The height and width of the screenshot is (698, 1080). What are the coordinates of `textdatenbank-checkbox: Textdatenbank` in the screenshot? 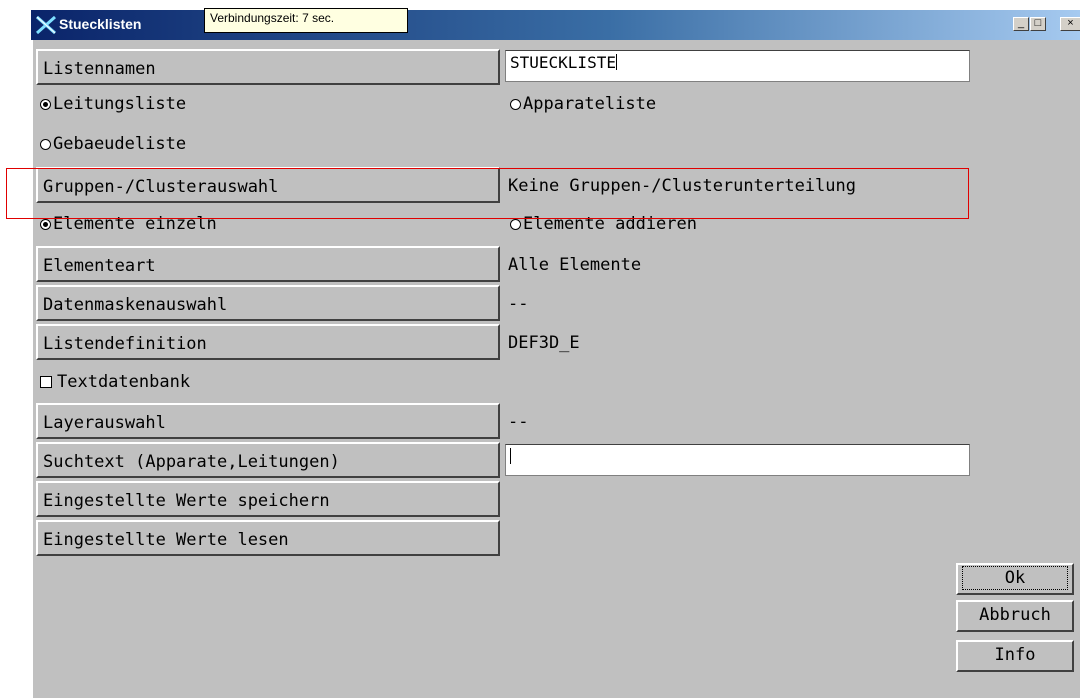 It's located at (115, 382).